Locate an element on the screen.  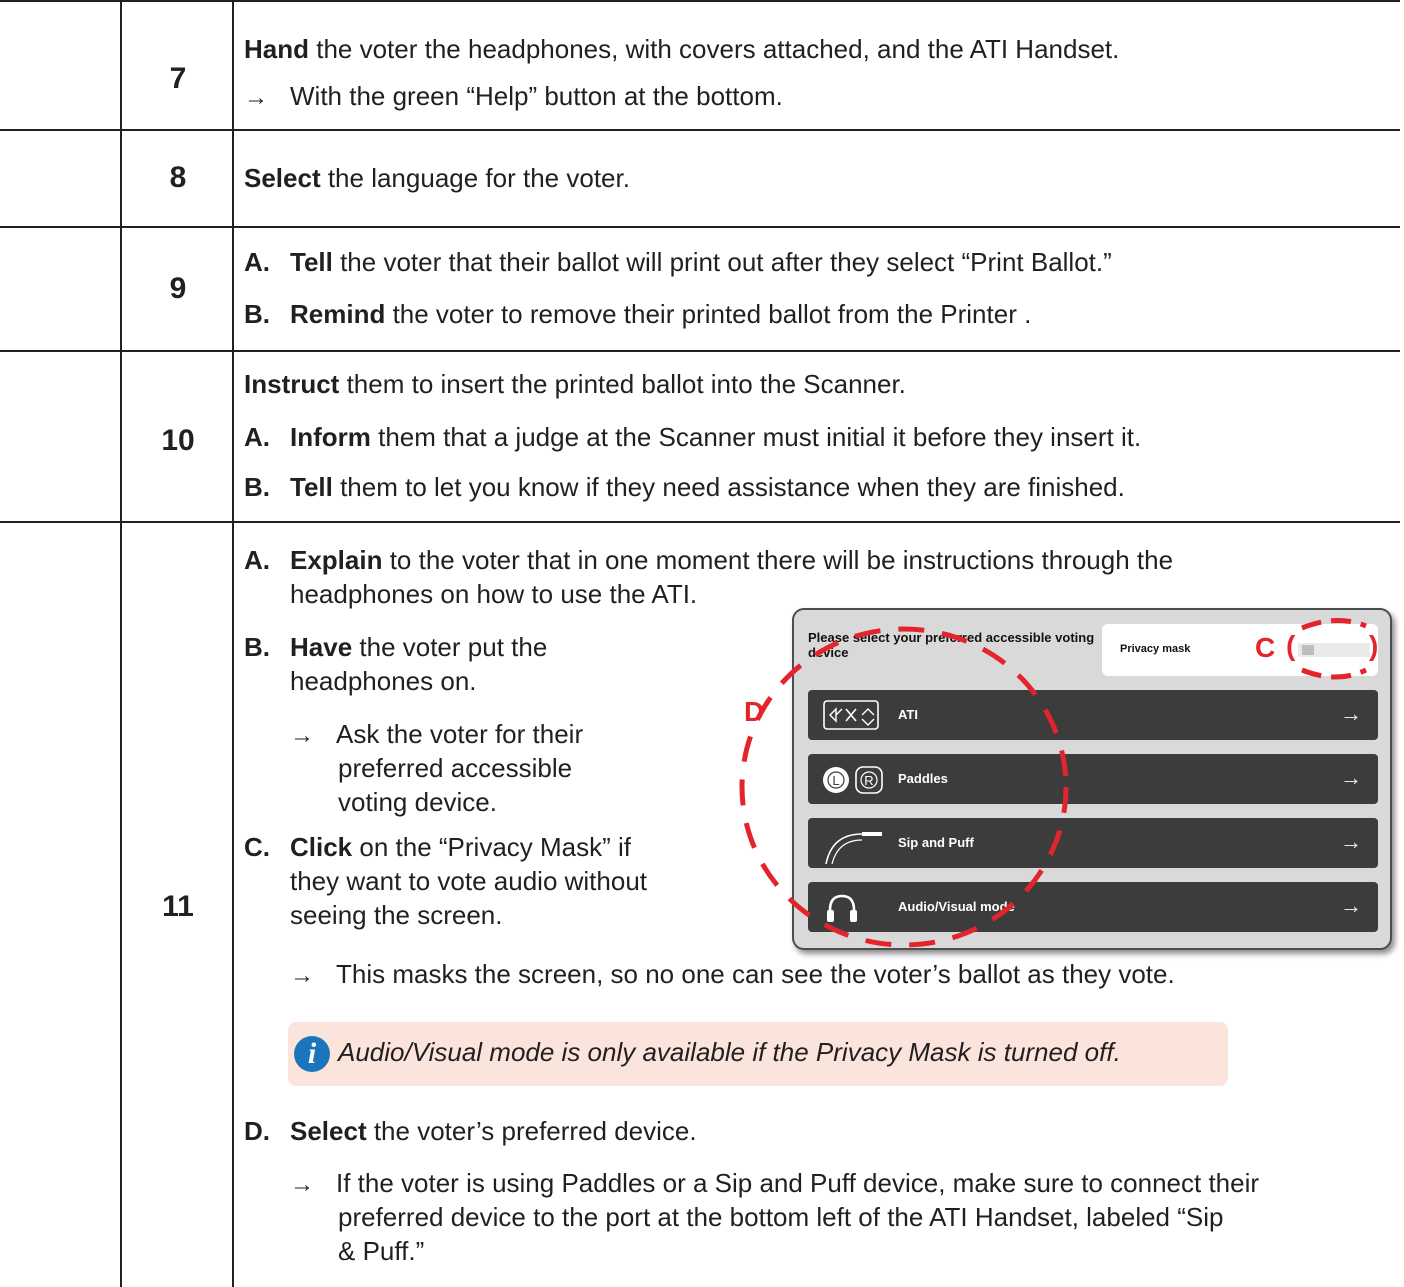
device-label: Sip and Puff is located at coordinates (936, 842).